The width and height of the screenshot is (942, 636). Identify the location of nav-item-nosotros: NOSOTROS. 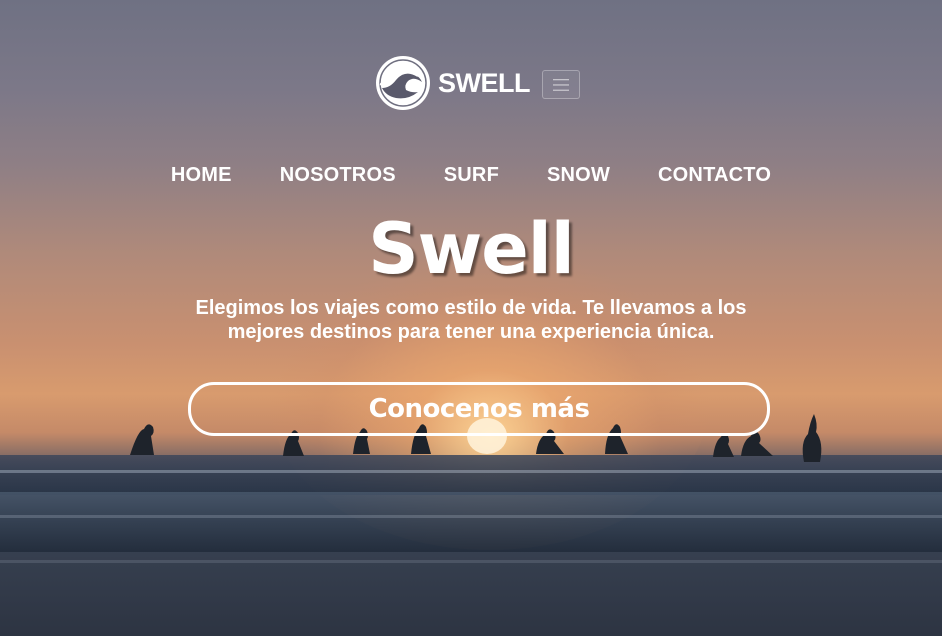
(338, 175).